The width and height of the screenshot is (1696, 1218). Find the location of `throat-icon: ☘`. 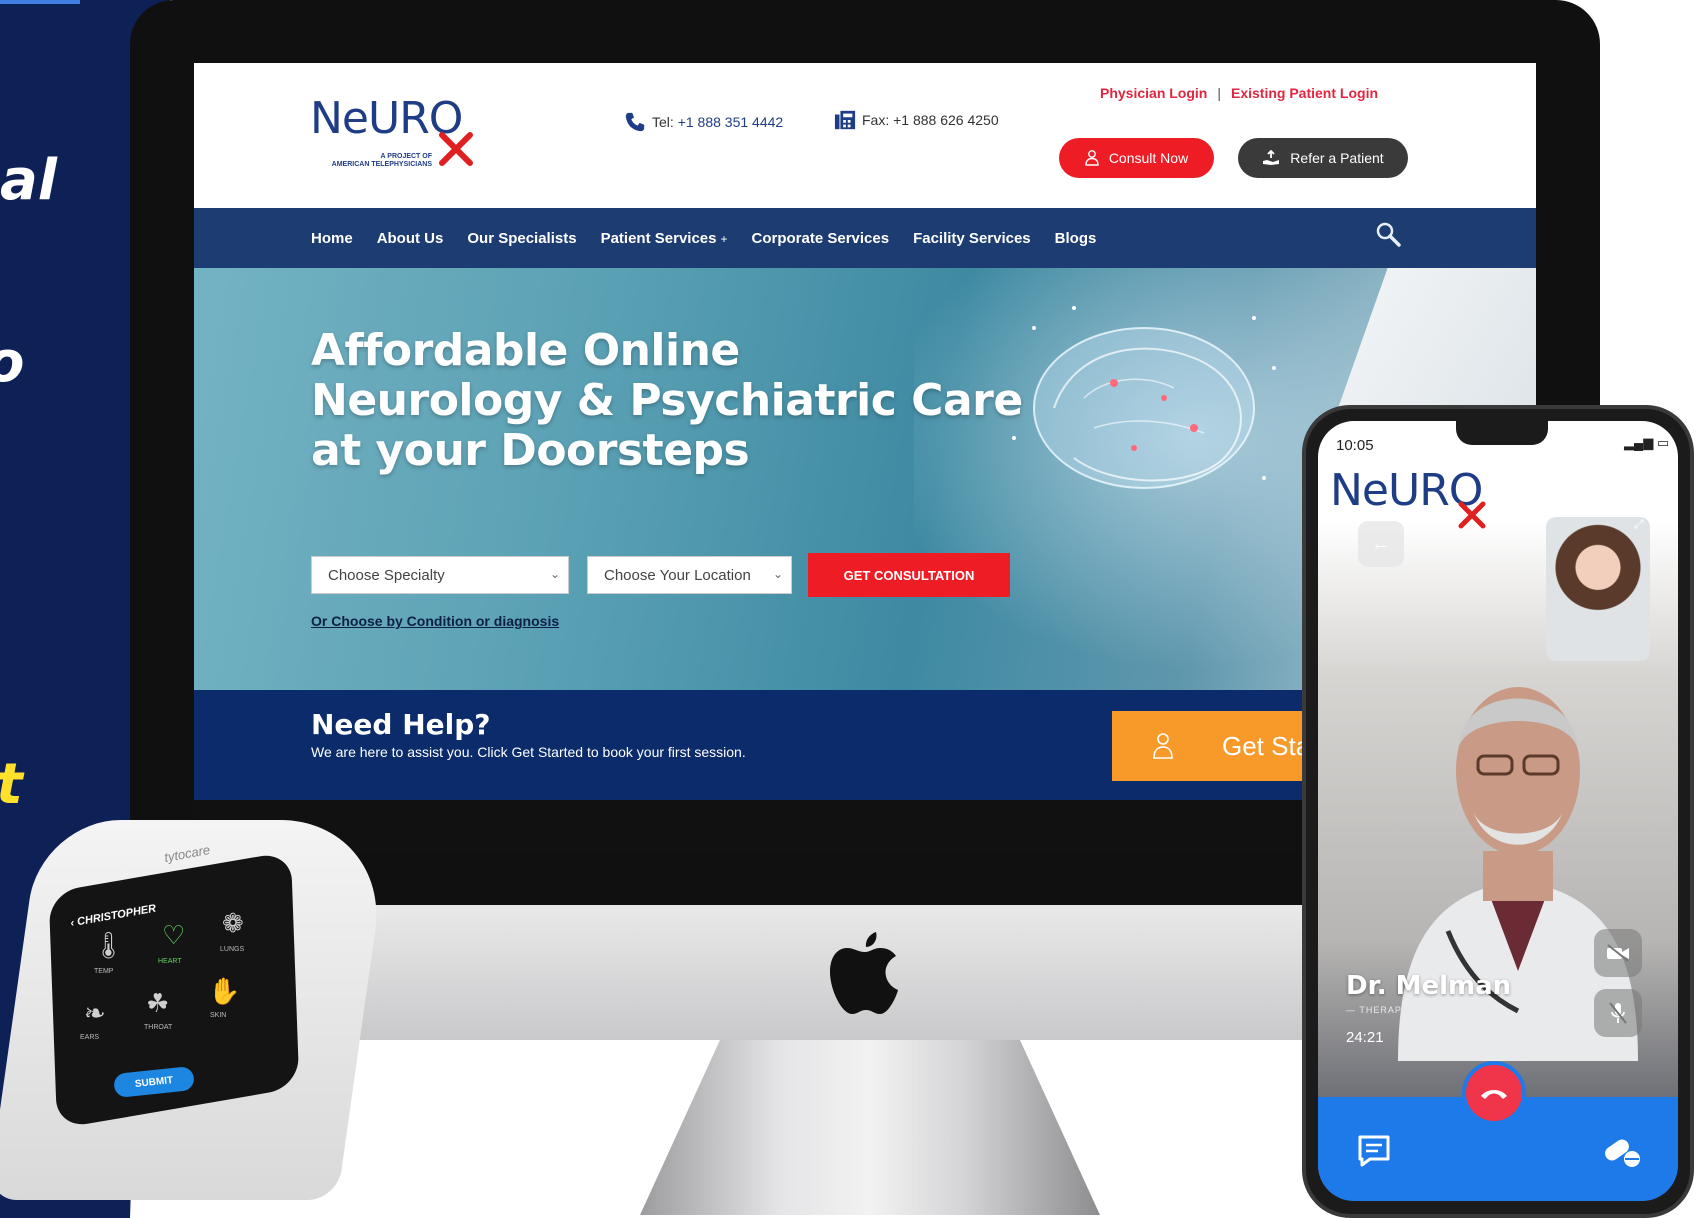

throat-icon: ☘ is located at coordinates (157, 1003).